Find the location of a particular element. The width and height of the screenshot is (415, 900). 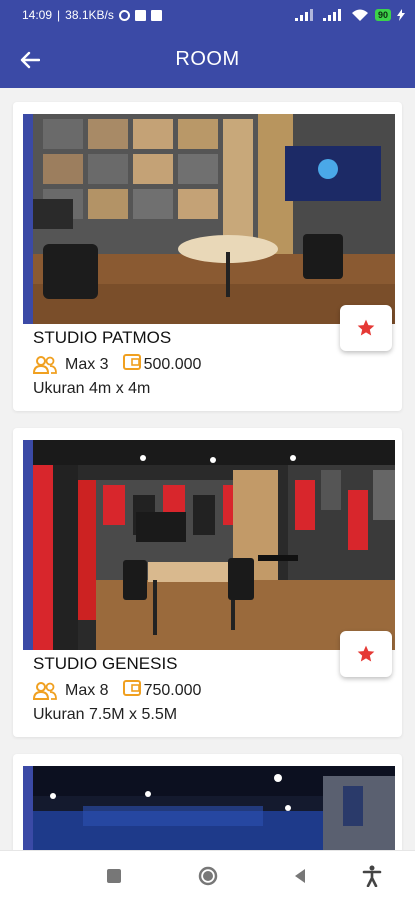

arrow-left-icon is located at coordinates (30, 60).